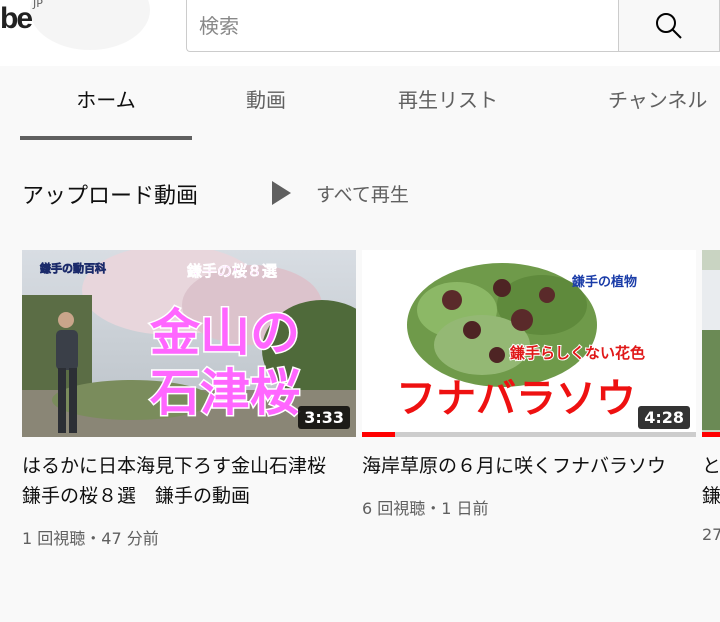 This screenshot has width=720, height=622. I want to click on thumb-sub-label: 鎌手らしくない花色, so click(577, 353).